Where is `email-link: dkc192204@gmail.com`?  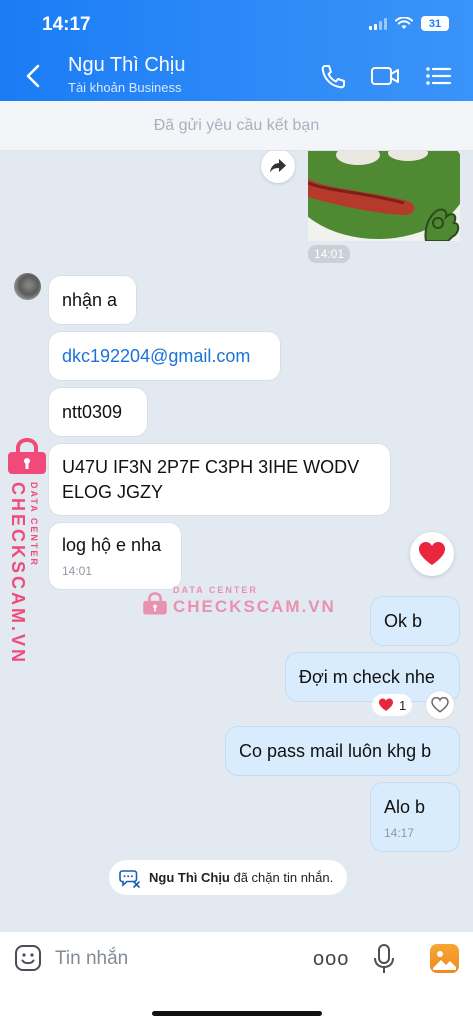
email-link: dkc192204@gmail.com is located at coordinates (164, 356).